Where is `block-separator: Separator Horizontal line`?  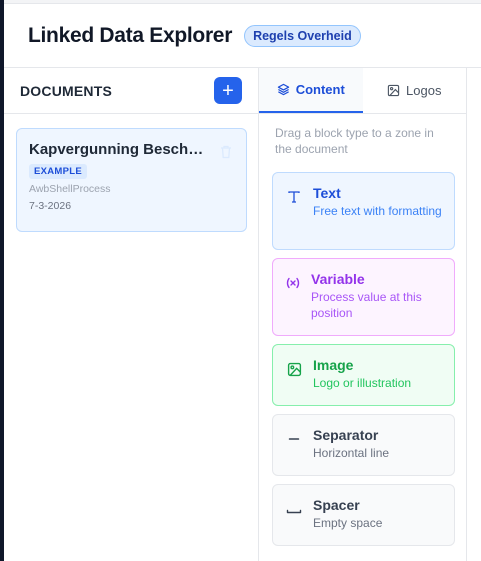
block-separator: Separator Horizontal line is located at coordinates (363, 445).